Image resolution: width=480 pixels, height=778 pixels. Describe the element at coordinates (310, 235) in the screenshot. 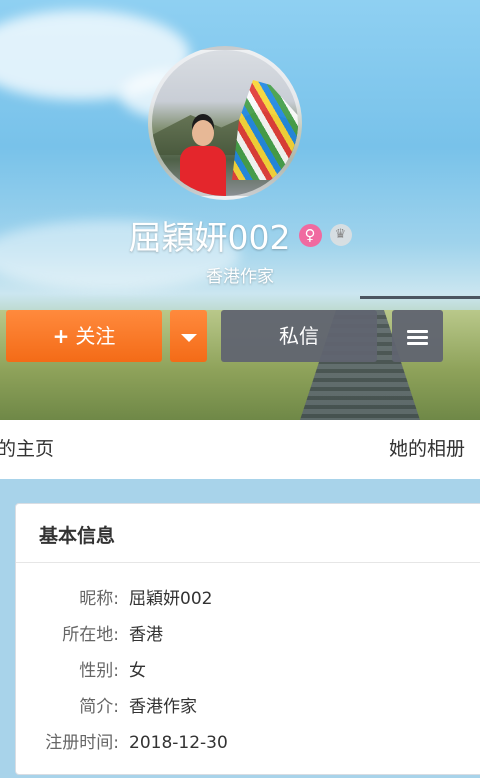

I see `female-icon: ♀` at that location.